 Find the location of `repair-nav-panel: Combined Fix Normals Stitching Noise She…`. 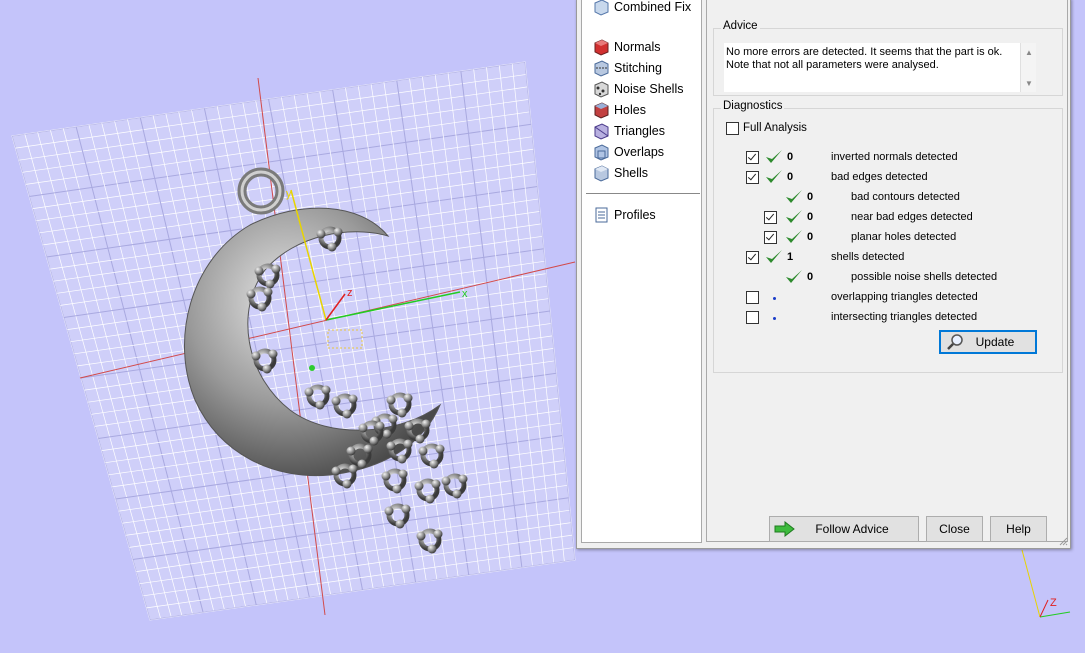

repair-nav-panel: Combined Fix Normals Stitching Noise She… is located at coordinates (641, 271).